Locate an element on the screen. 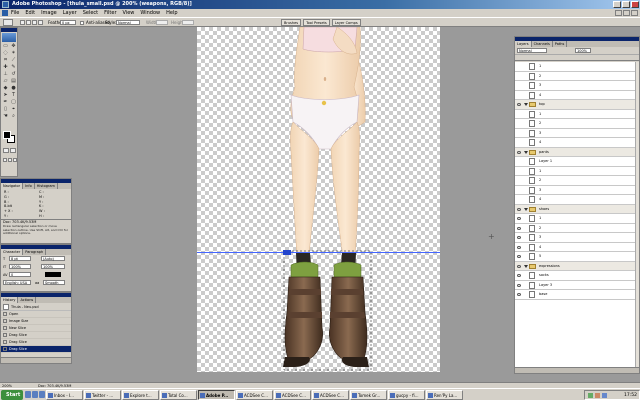  tray-volume-icon is located at coordinates (604, 395).